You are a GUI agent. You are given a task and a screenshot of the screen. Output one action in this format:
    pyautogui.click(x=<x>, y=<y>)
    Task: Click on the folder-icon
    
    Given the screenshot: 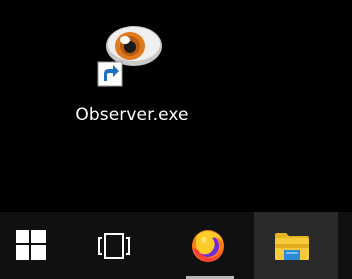 What is the action you would take?
    pyautogui.click(x=292, y=246)
    